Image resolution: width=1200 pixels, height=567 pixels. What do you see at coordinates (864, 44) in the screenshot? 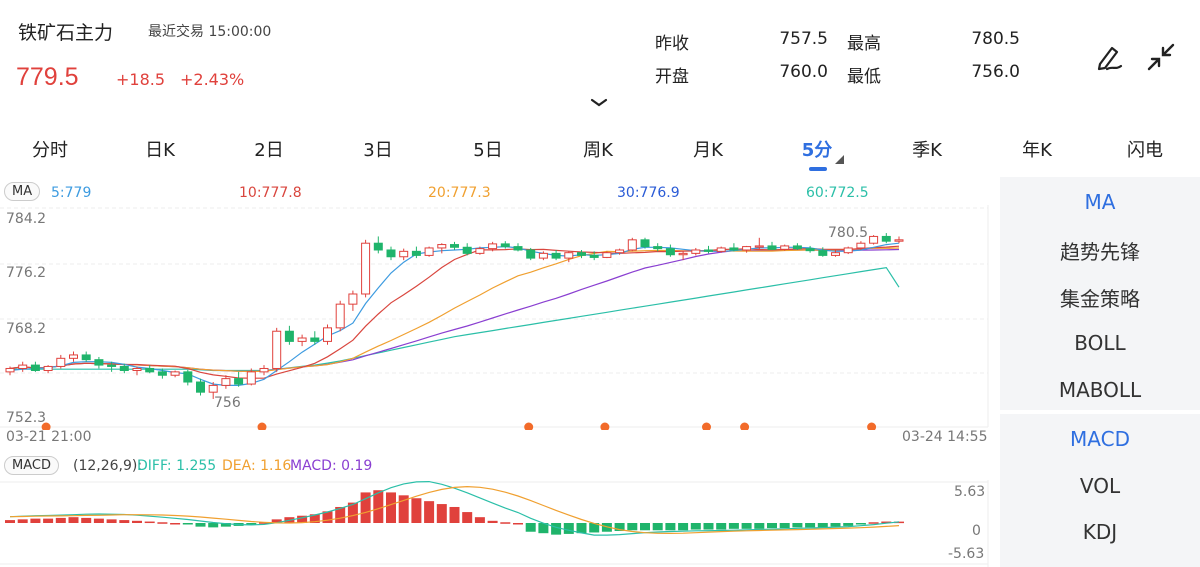
I see `high-label: 最高` at bounding box center [864, 44].